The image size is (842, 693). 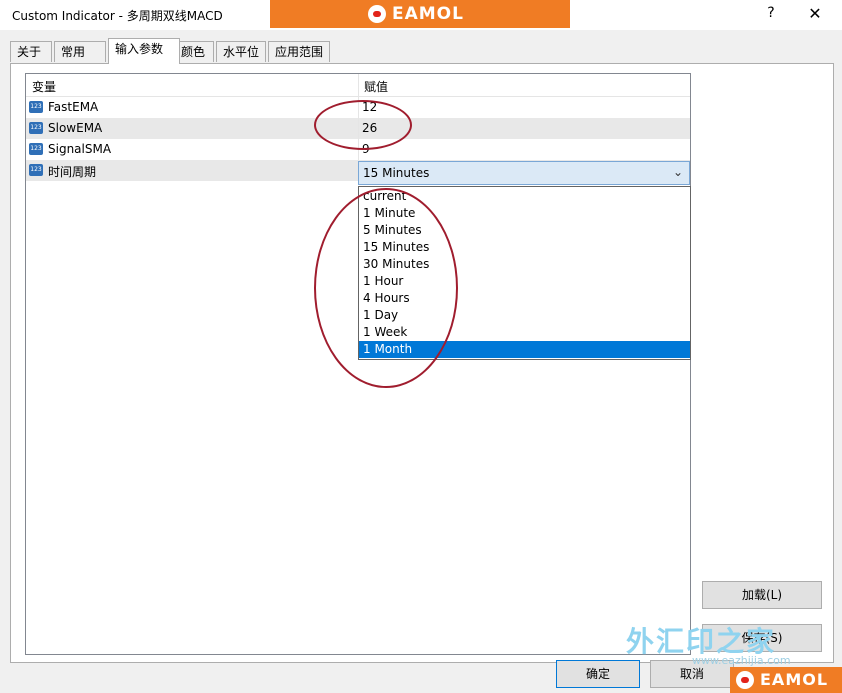 I want to click on eamol-top-banner: EAMOL, so click(x=420, y=14).